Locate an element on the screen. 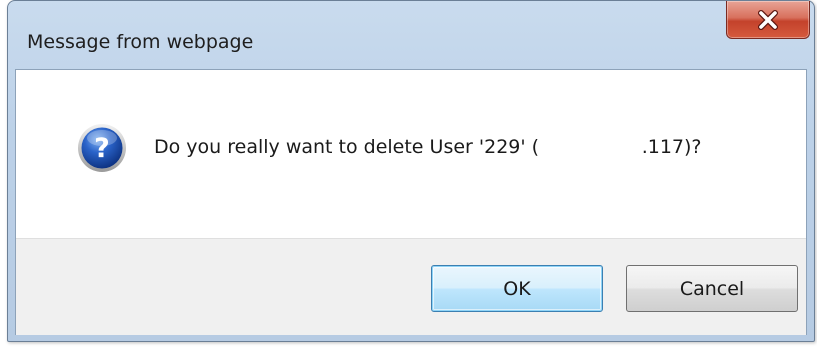 This screenshot has height=347, width=817. cancel-button: Cancel is located at coordinates (712, 288).